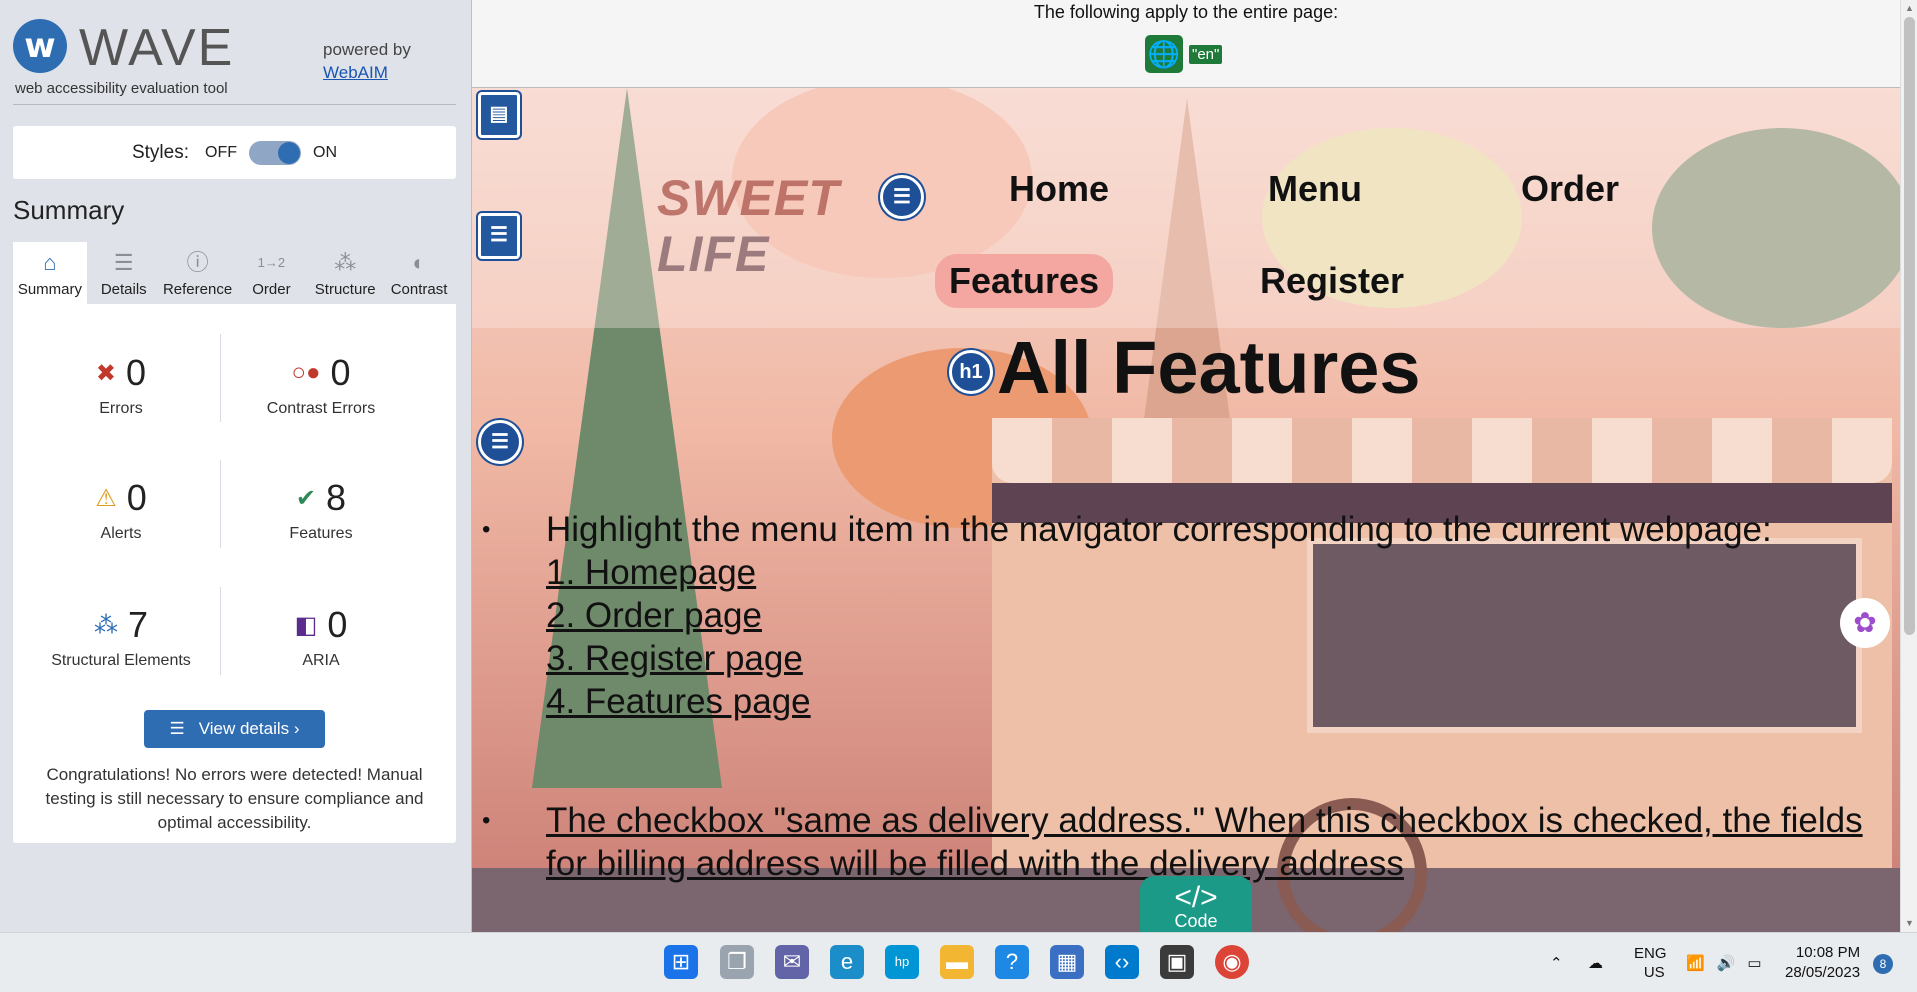  I want to click on stat-label: Features, so click(321, 533).